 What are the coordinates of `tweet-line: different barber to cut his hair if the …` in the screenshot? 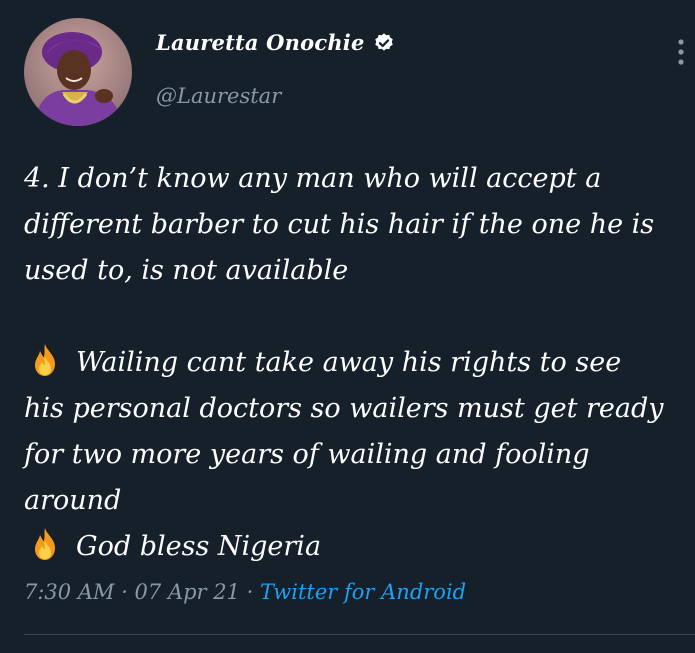 It's located at (339, 224).